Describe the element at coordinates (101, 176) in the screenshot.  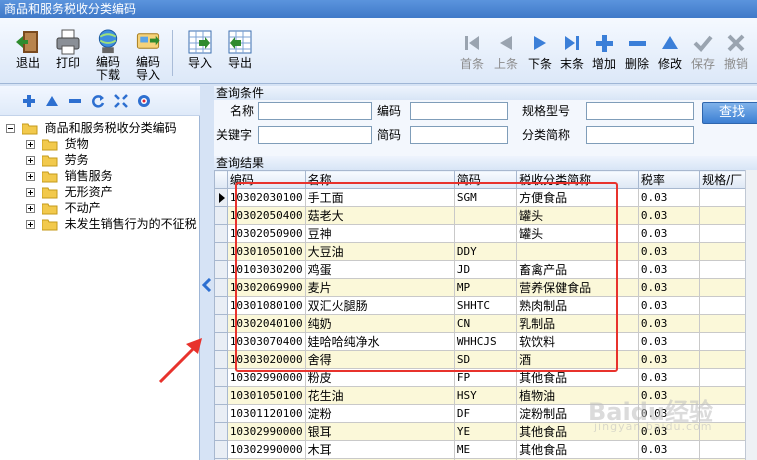
I see `tree-item-sales-services: 销售服务` at that location.